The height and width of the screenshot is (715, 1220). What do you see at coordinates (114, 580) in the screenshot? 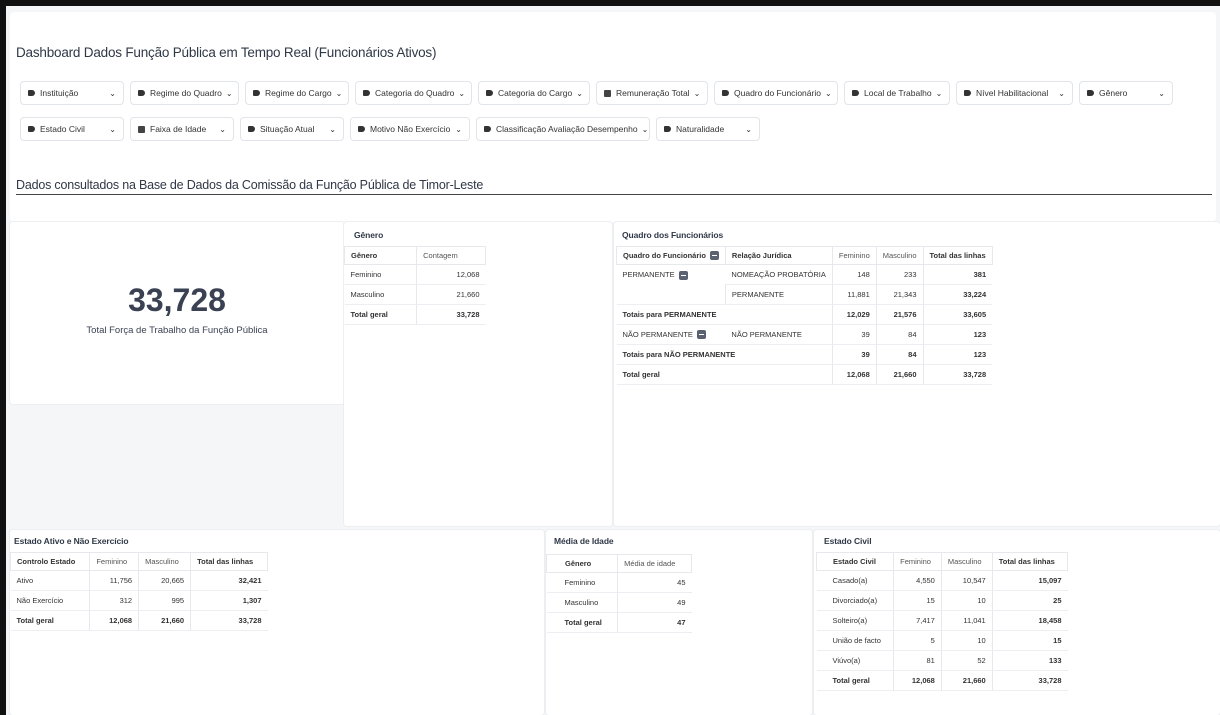
I see `table-cell: 11,756` at bounding box center [114, 580].